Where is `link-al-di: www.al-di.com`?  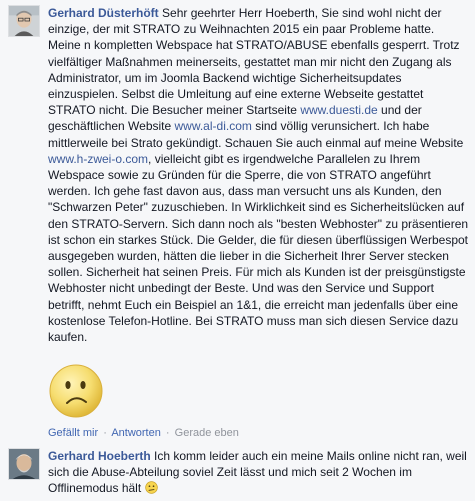
link-al-di: www.al-di.com is located at coordinates (213, 126).